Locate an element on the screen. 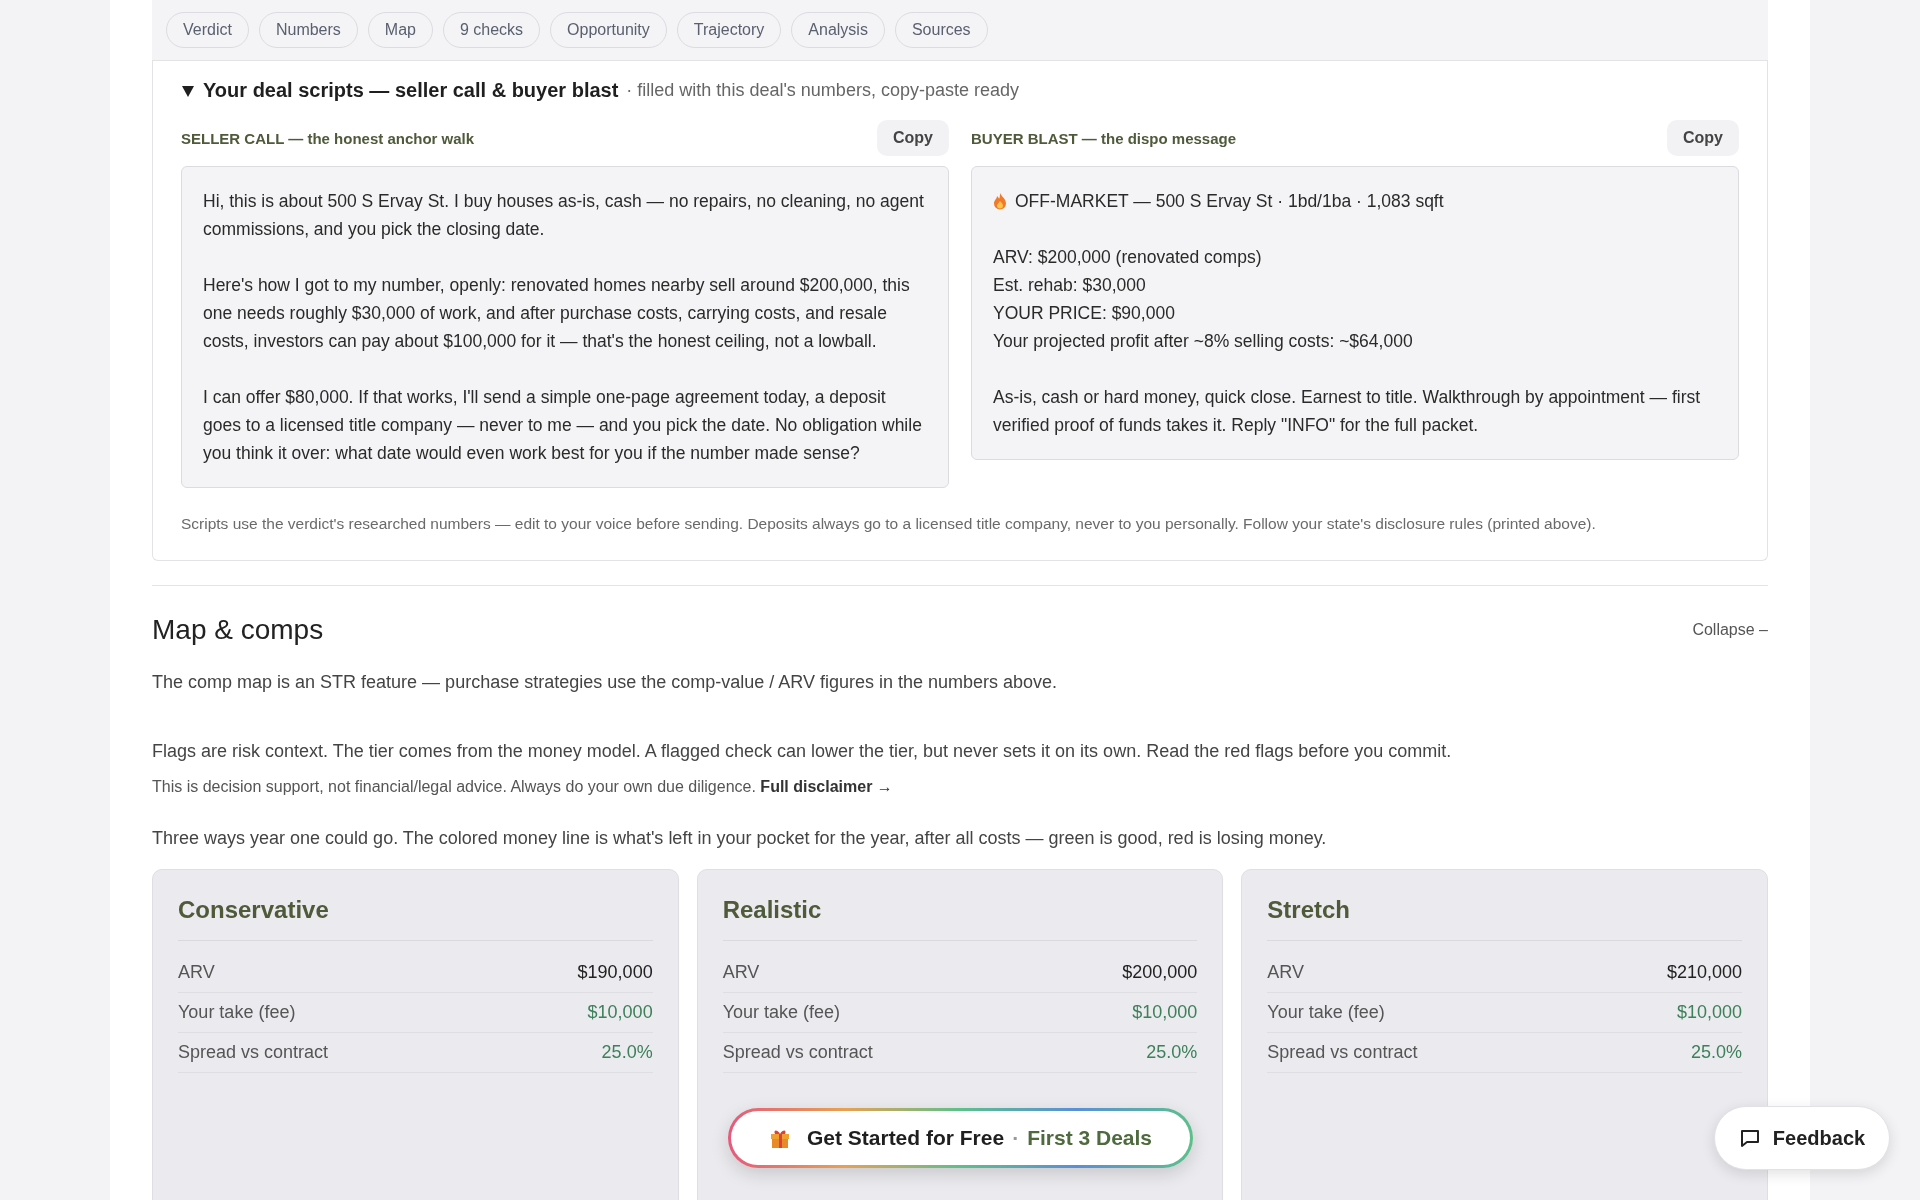 The height and width of the screenshot is (1200, 1920). section-tab: Map is located at coordinates (400, 30).